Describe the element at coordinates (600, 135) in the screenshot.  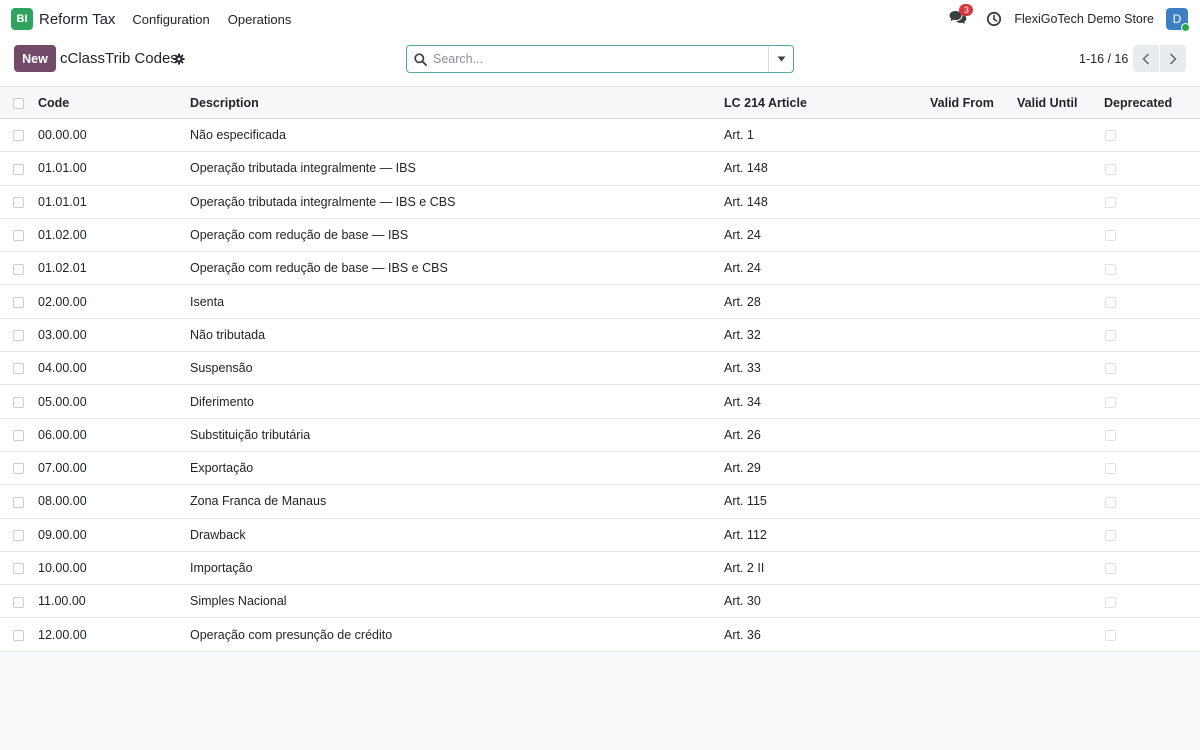
I see `table-row: 00.00.00 Não especificada Art. 1` at that location.